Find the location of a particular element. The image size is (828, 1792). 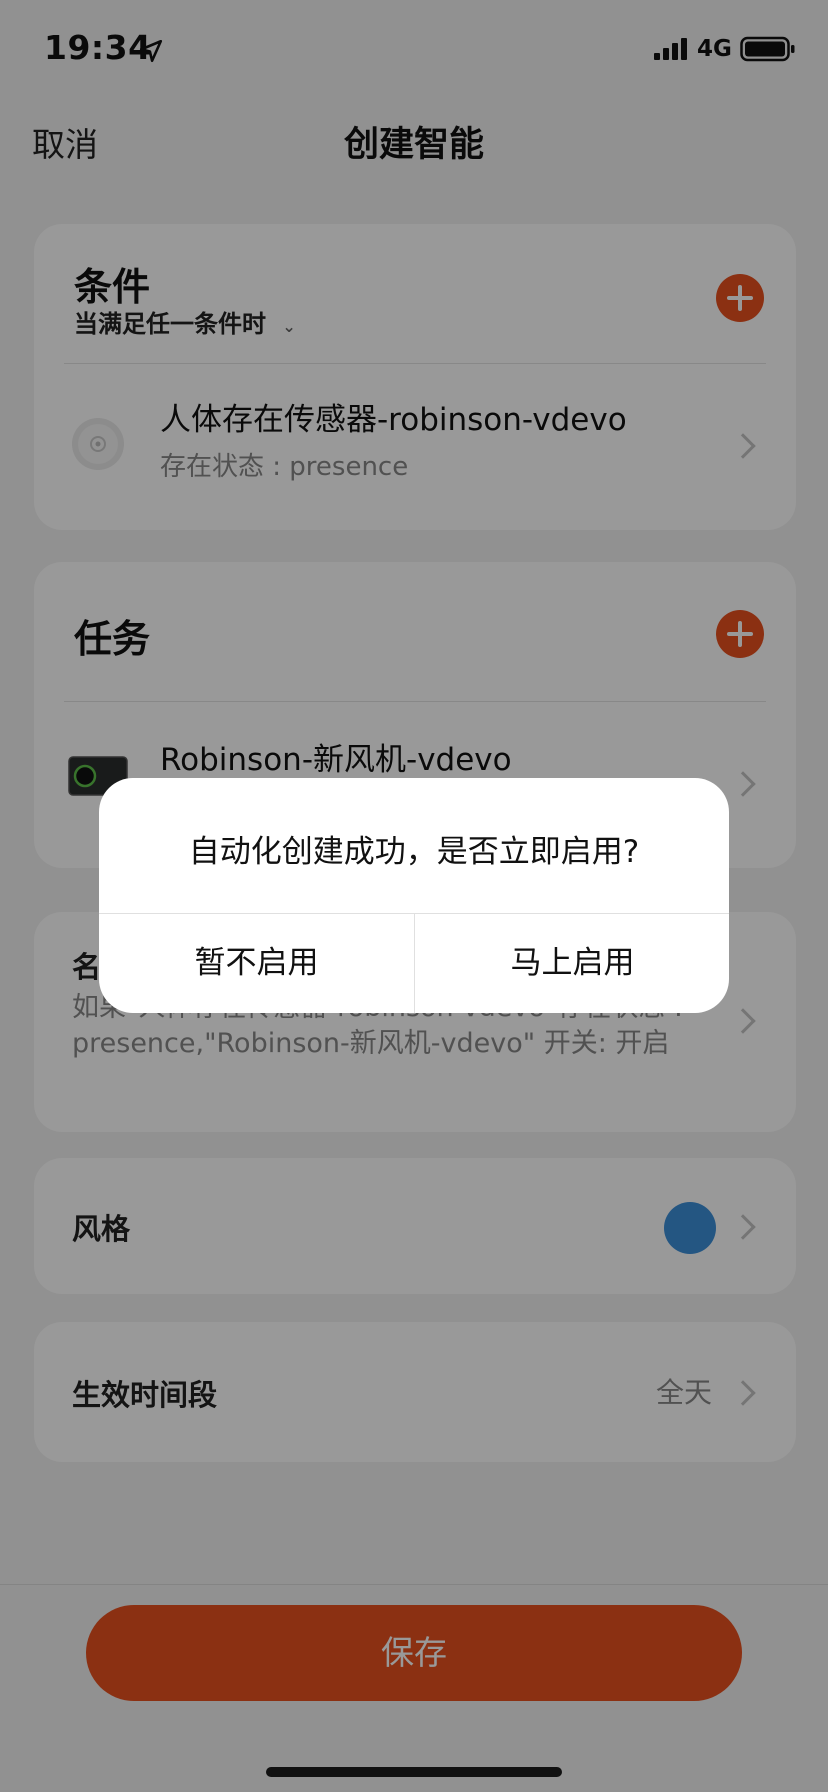

home-indicator is located at coordinates (414, 1772).